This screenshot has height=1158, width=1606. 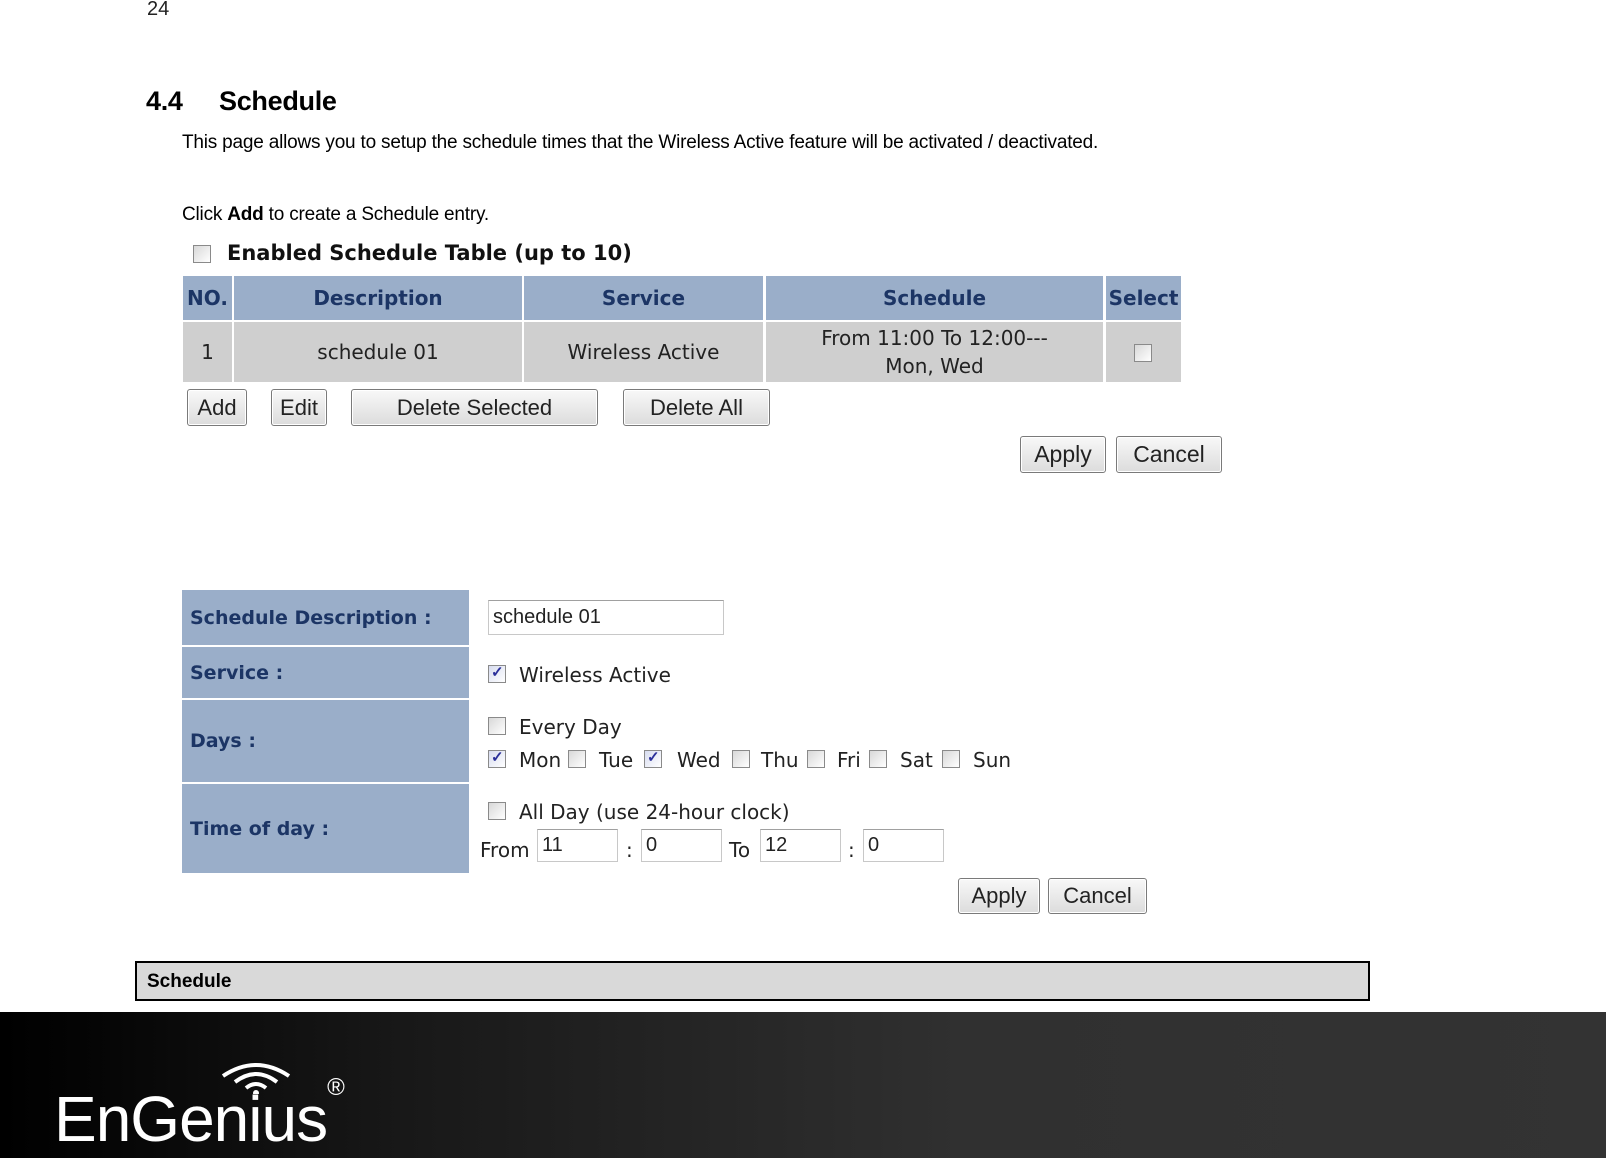 What do you see at coordinates (878, 759) in the screenshot?
I see `day-sat-checkbox` at bounding box center [878, 759].